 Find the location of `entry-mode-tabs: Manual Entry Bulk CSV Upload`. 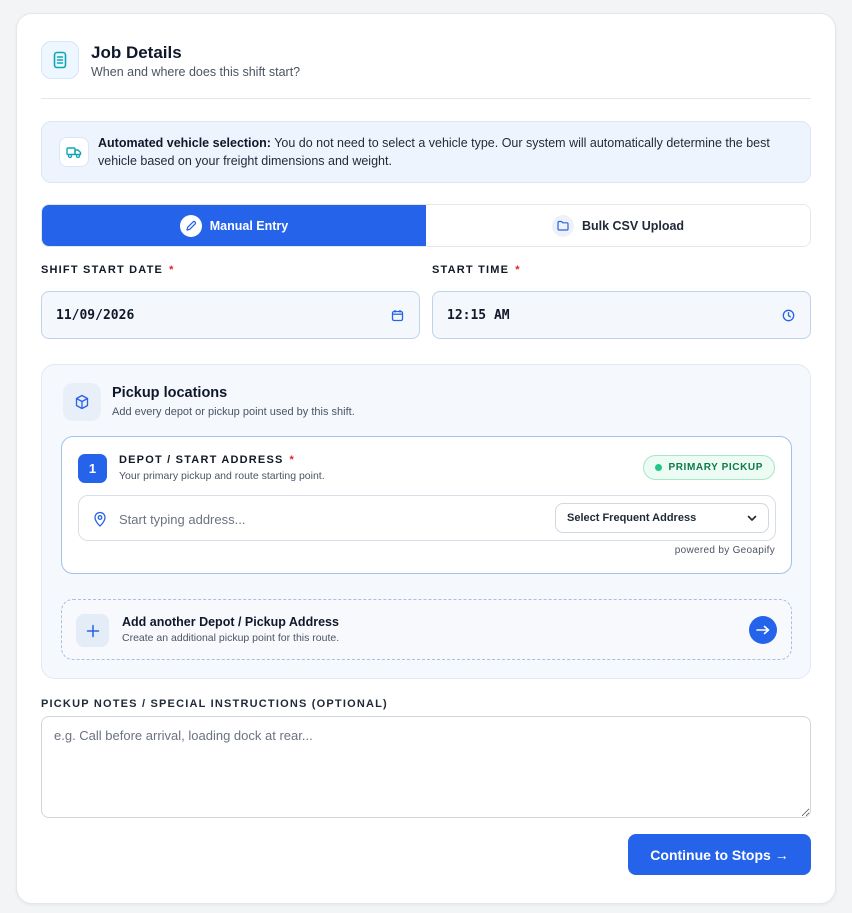

entry-mode-tabs: Manual Entry Bulk CSV Upload is located at coordinates (426, 225).